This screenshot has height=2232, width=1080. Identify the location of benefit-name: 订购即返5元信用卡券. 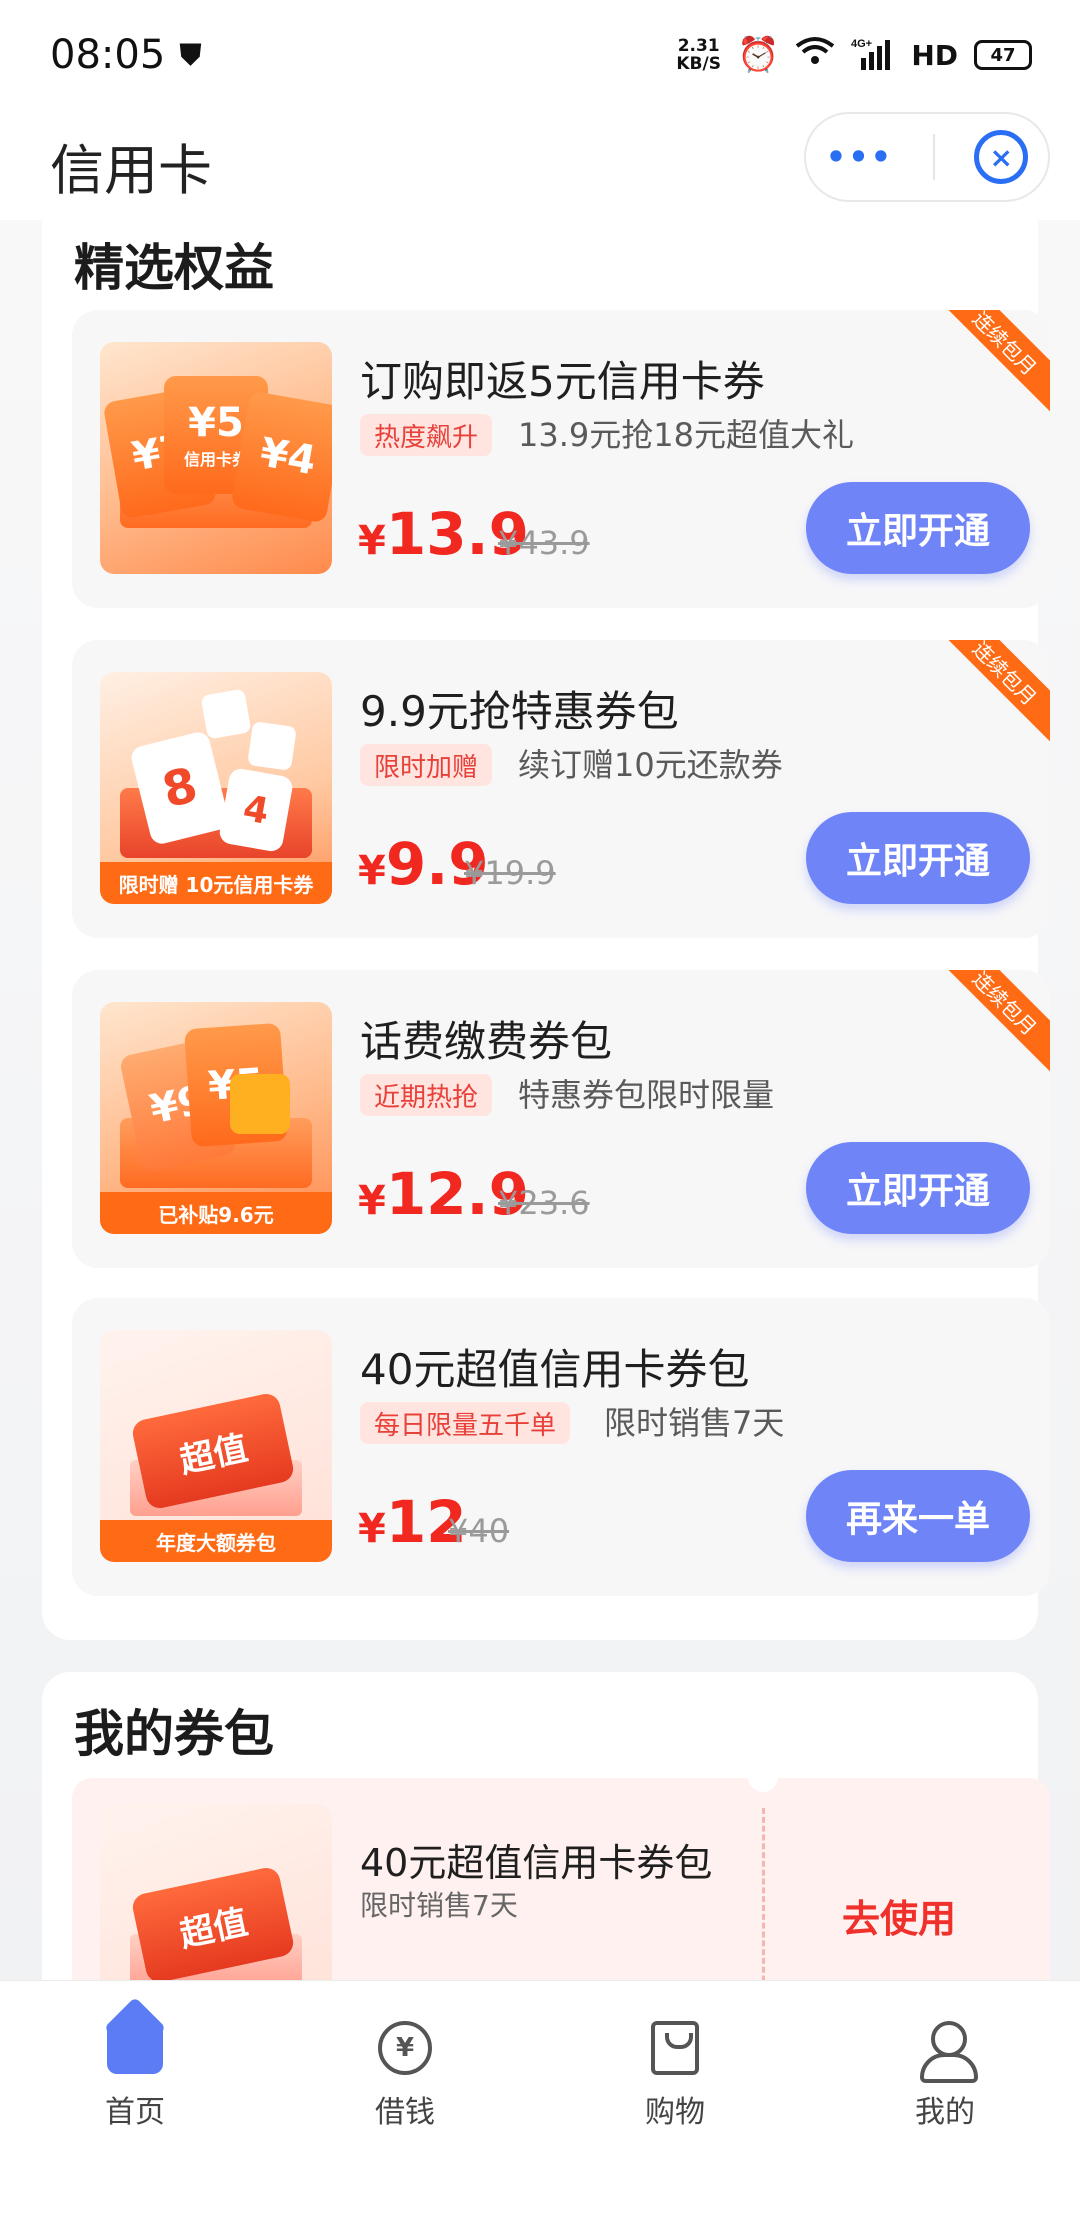
(562, 381).